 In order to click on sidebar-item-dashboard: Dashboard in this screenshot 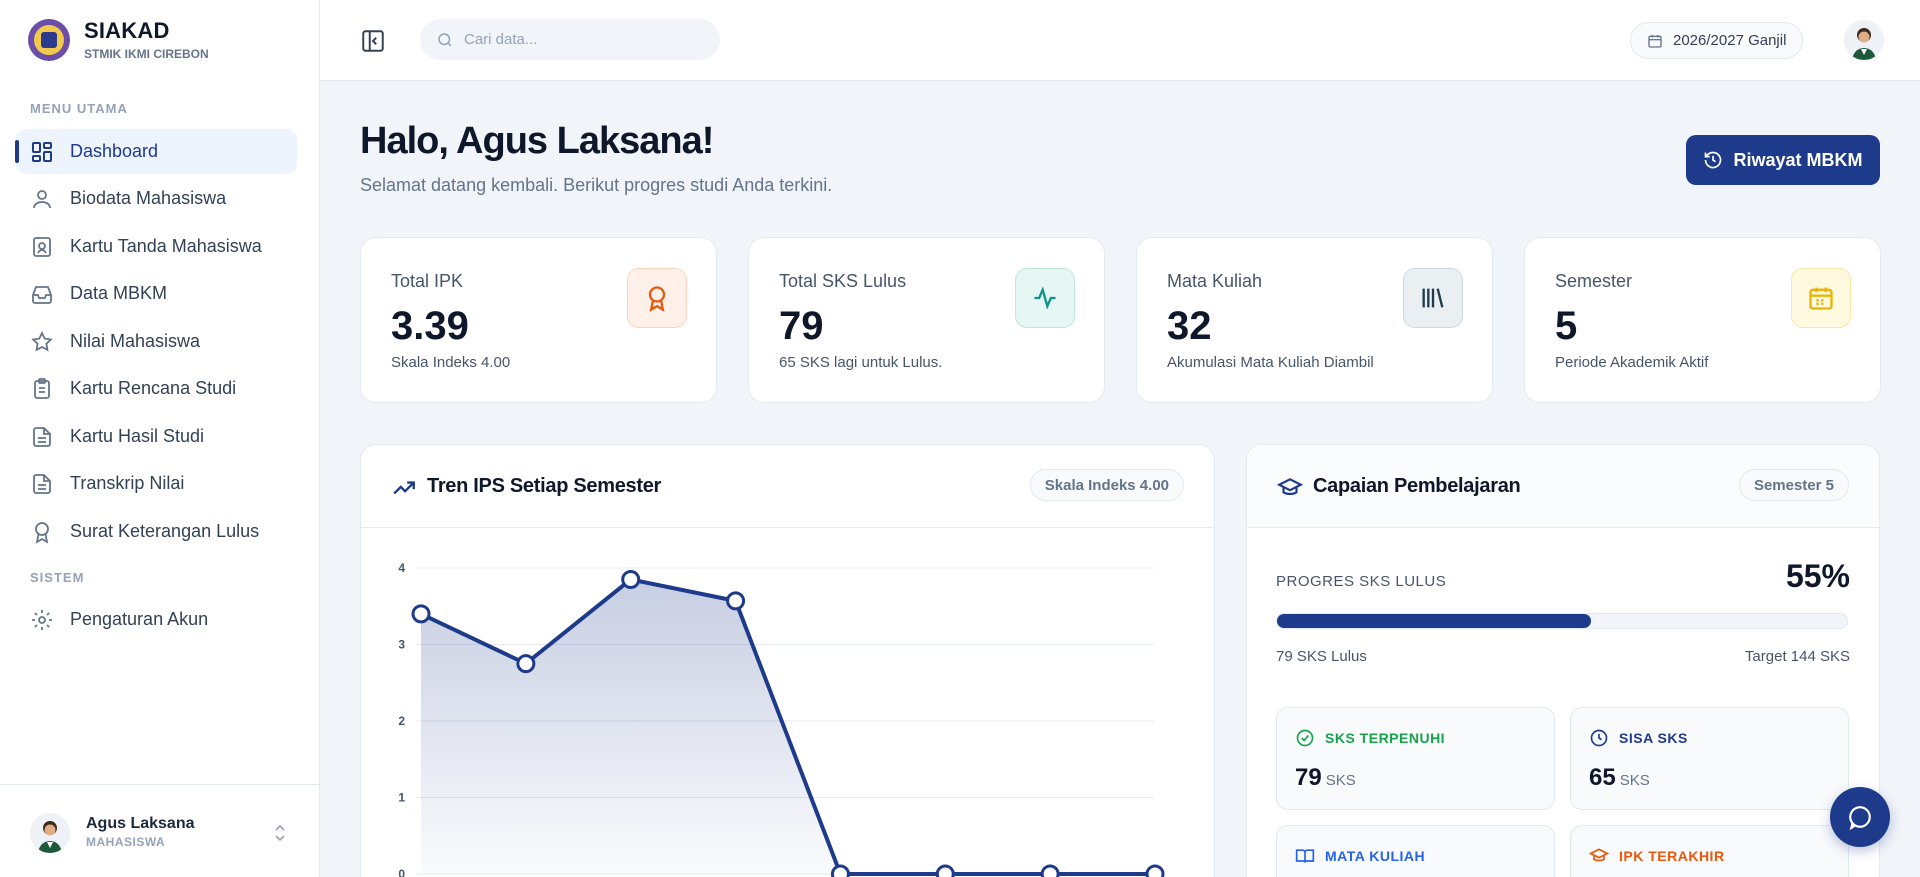, I will do `click(156, 151)`.